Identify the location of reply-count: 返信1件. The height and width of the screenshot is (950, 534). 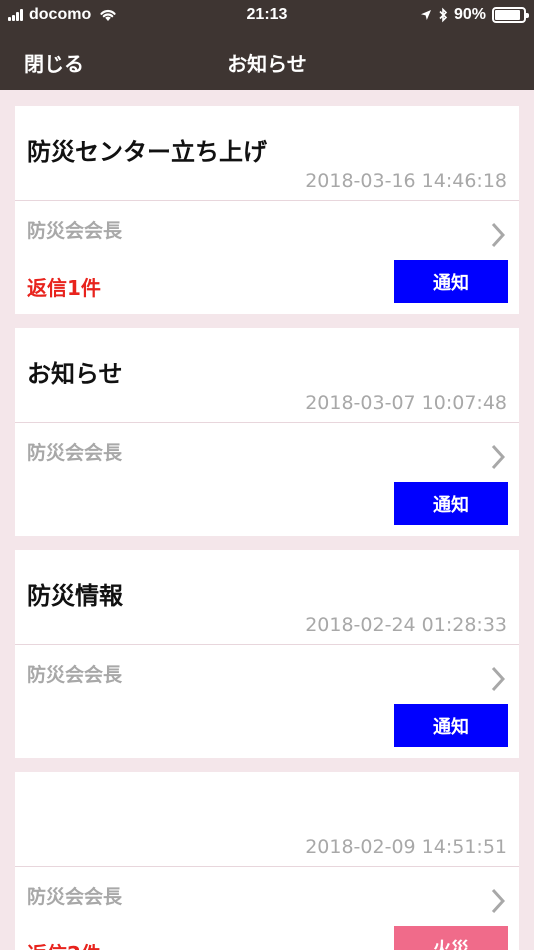
(64, 286).